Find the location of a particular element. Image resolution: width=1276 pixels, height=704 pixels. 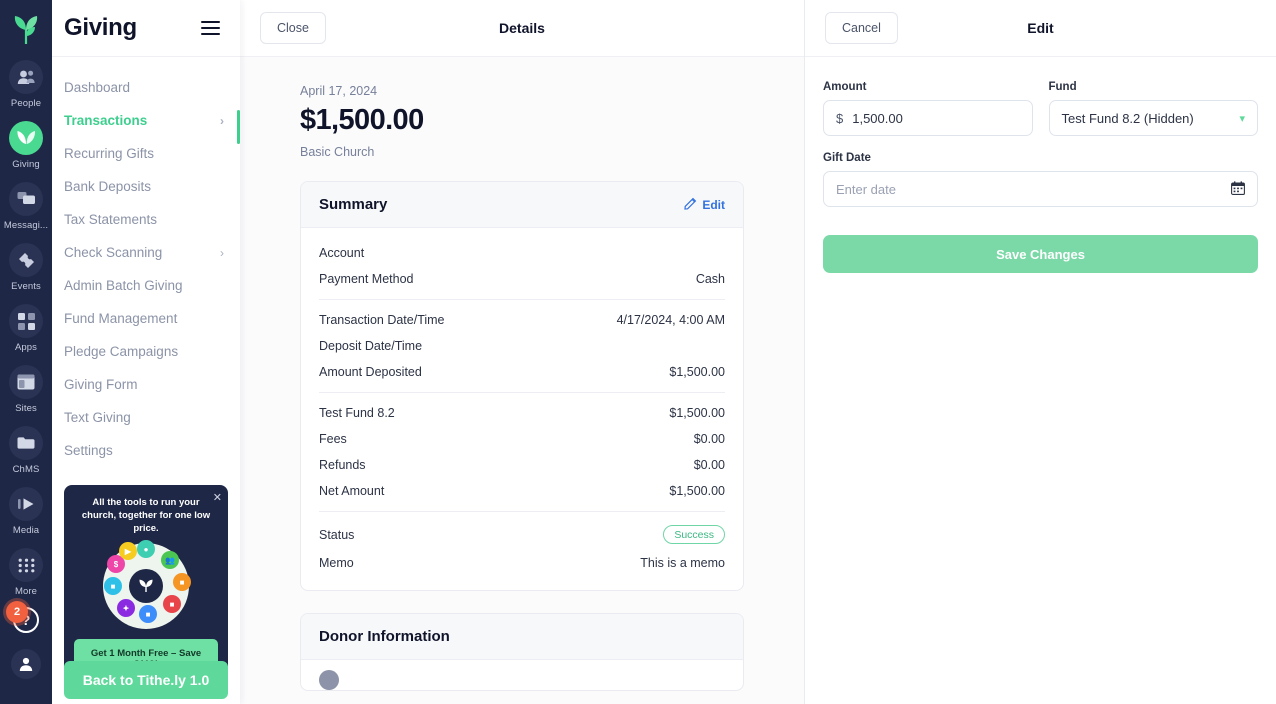

avatar is located at coordinates (329, 680).